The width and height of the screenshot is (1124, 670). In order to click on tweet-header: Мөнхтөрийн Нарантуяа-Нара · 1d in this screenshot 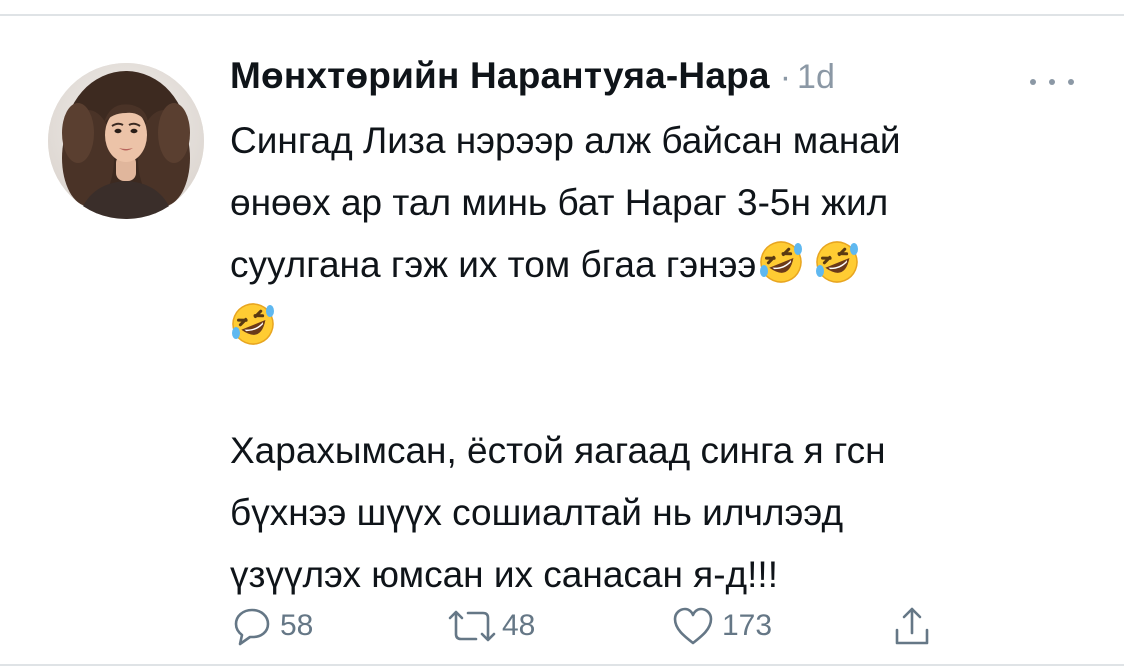, I will do `click(532, 79)`.